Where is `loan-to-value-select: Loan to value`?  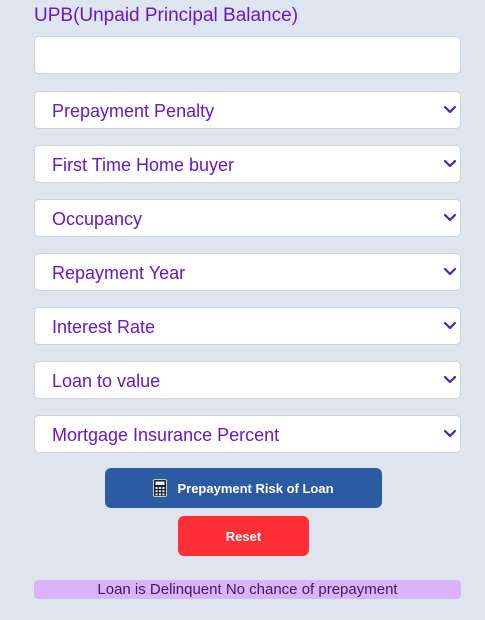 loan-to-value-select: Loan to value is located at coordinates (247, 380).